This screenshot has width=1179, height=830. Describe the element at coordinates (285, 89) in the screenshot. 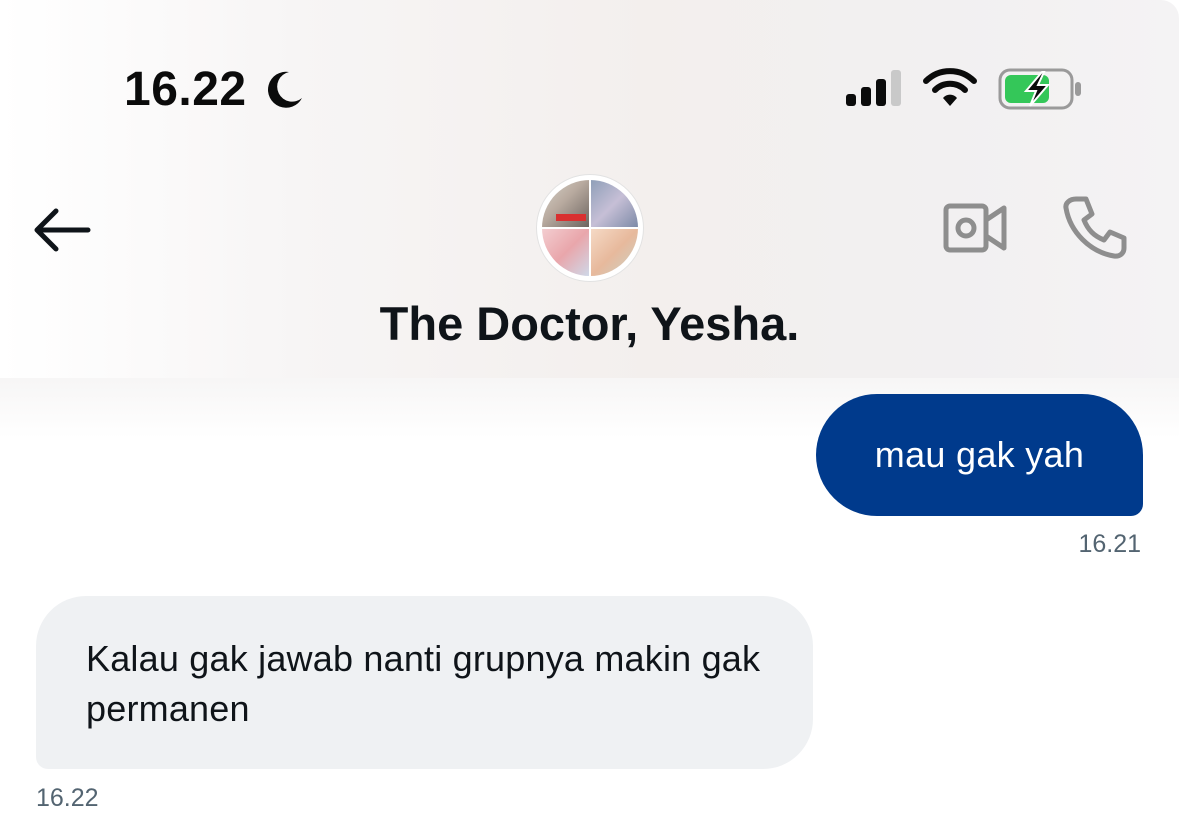

I see `moon-icon` at that location.